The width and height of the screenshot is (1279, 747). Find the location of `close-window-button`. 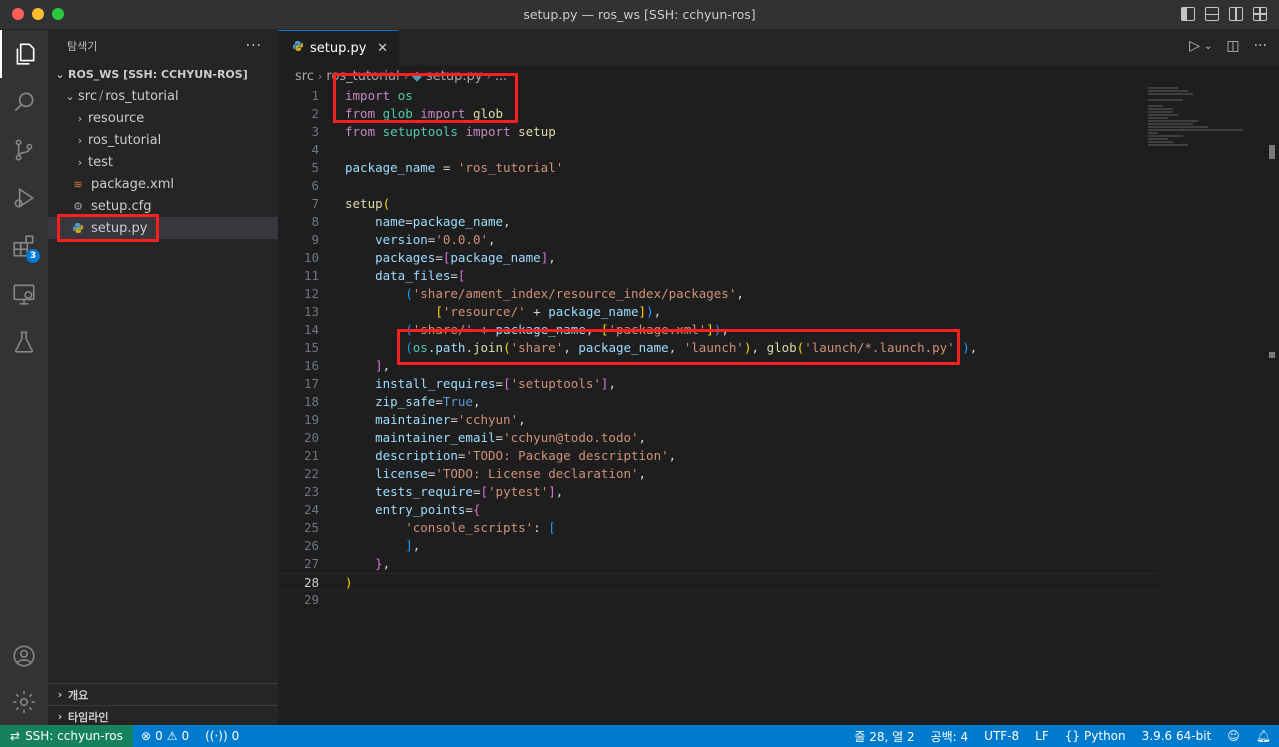

close-window-button is located at coordinates (18, 14).